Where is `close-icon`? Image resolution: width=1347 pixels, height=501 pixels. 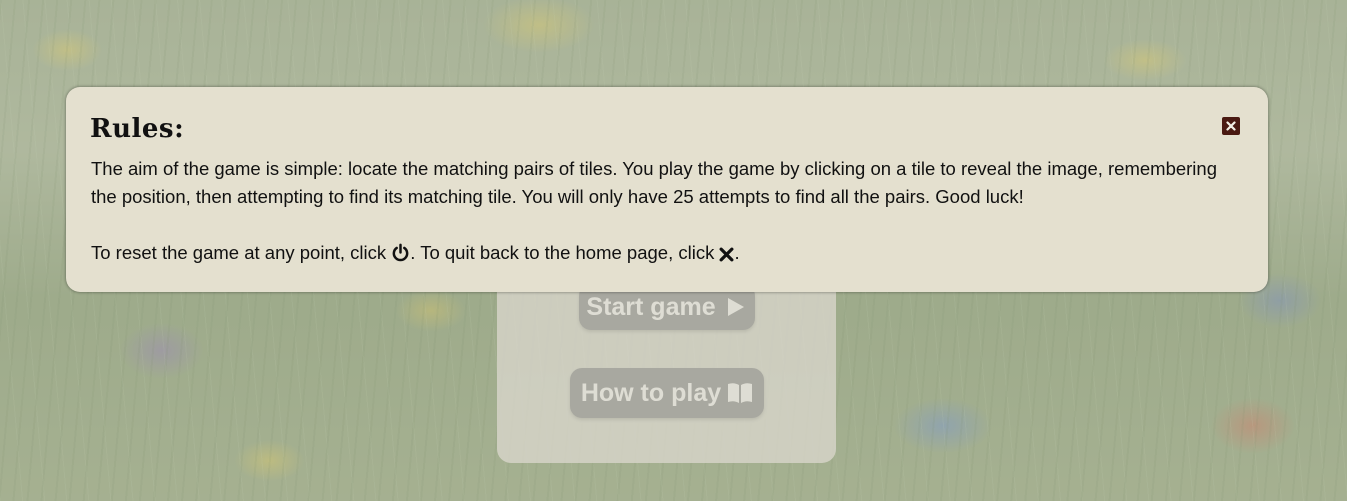
close-icon is located at coordinates (1231, 126).